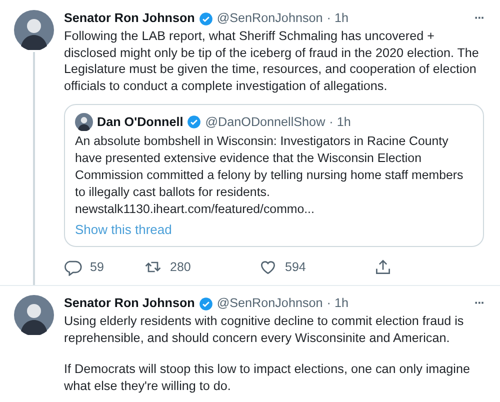 The image size is (500, 402). What do you see at coordinates (268, 267) in the screenshot?
I see `heart-icon` at bounding box center [268, 267].